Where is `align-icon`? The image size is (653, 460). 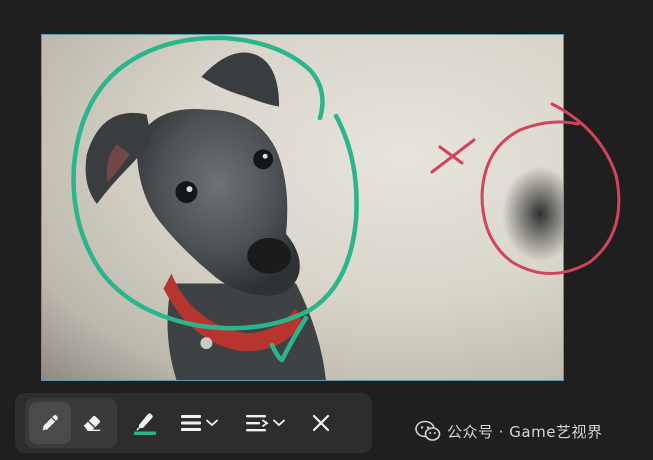
align-icon is located at coordinates (257, 423).